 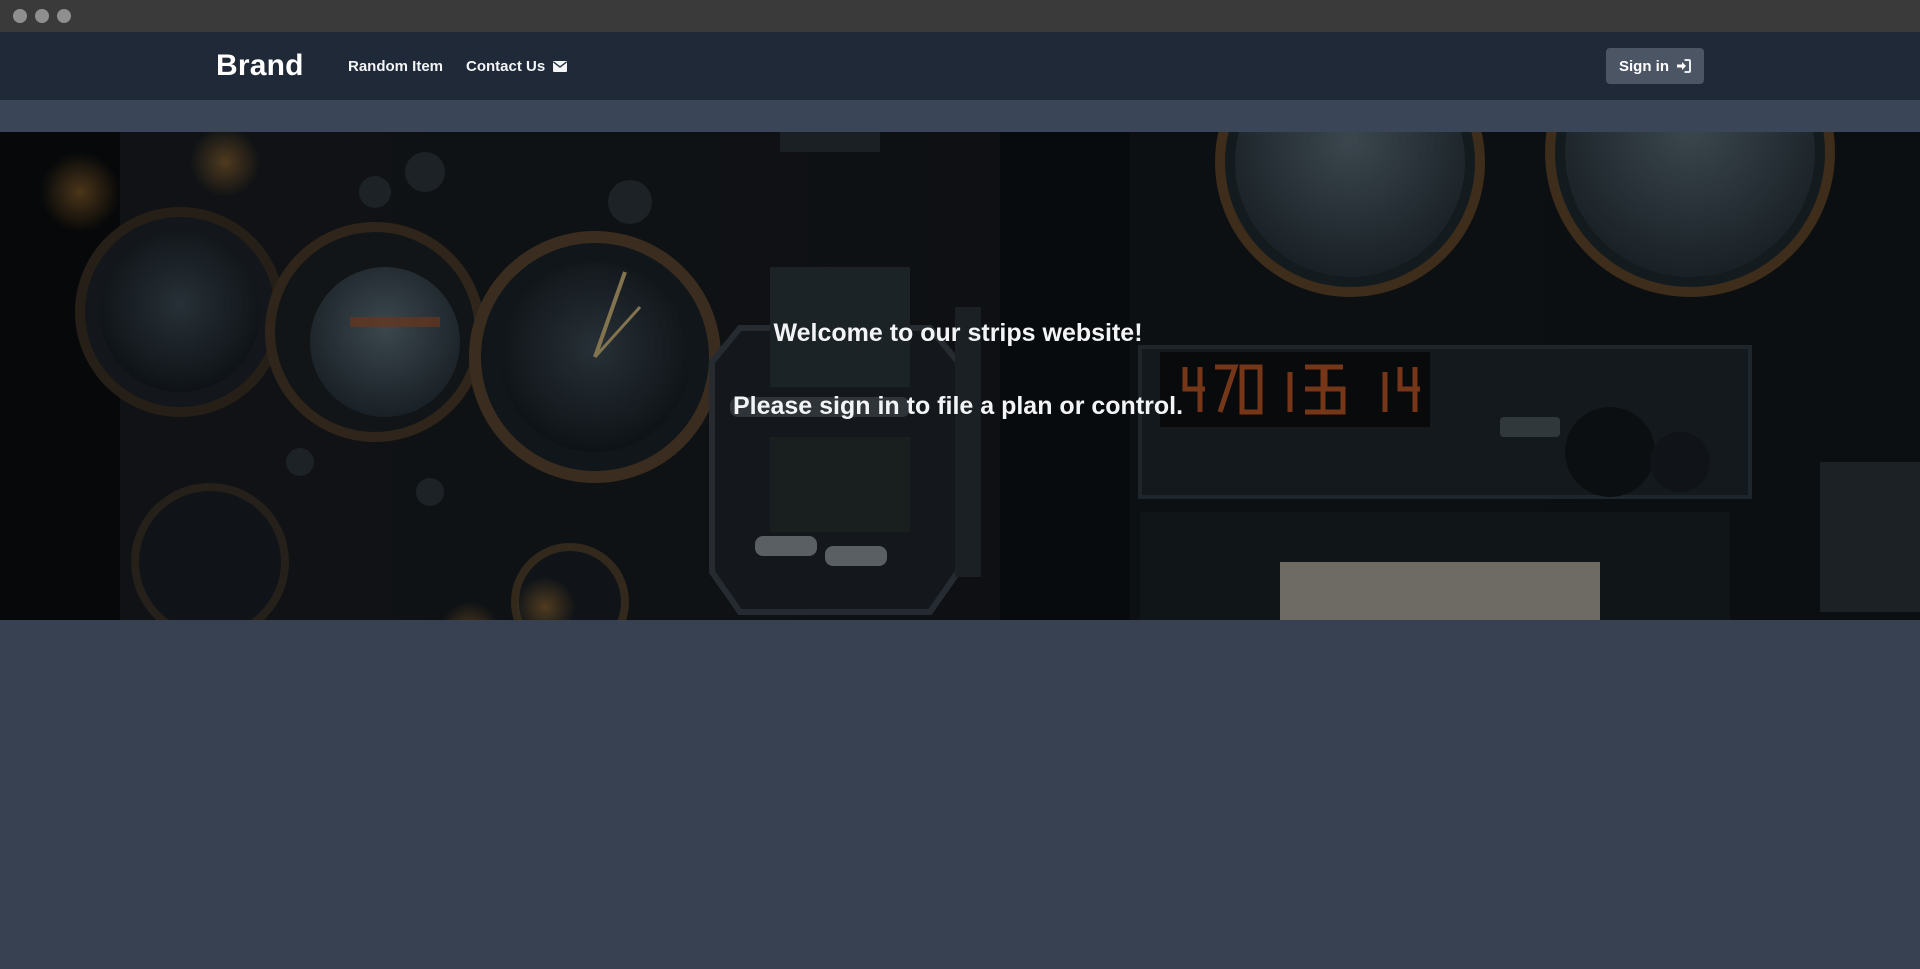 I want to click on sub-header-strip, so click(x=960, y=116).